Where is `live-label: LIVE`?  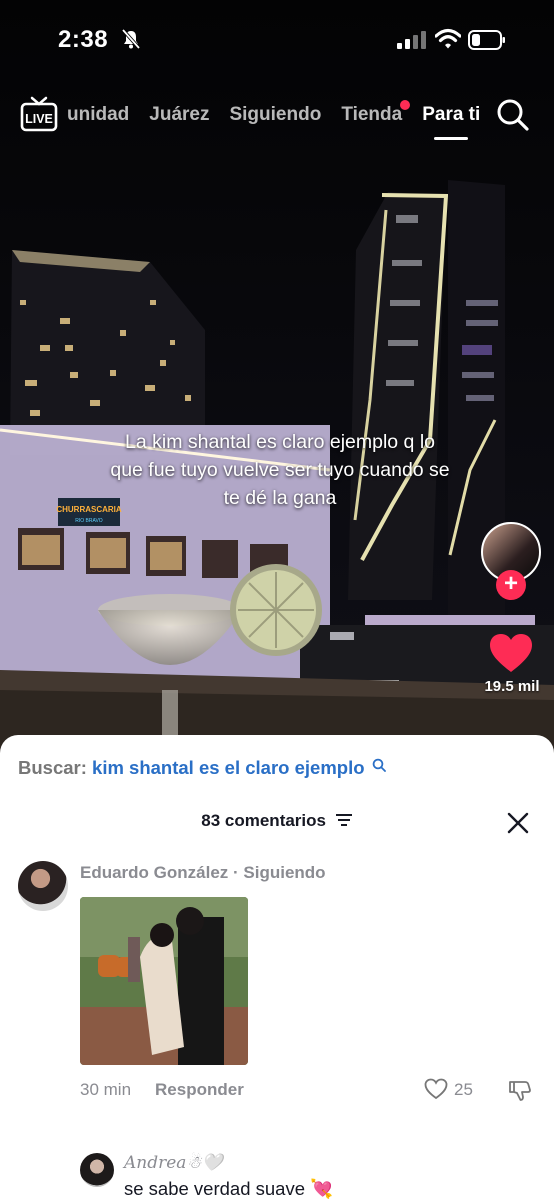 live-label: LIVE is located at coordinates (39, 119).